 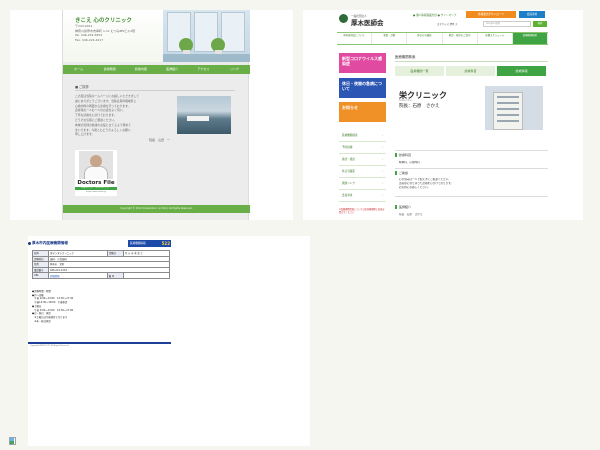 I want to click on side-item: 健診・検診 ›, so click(x=362, y=160).